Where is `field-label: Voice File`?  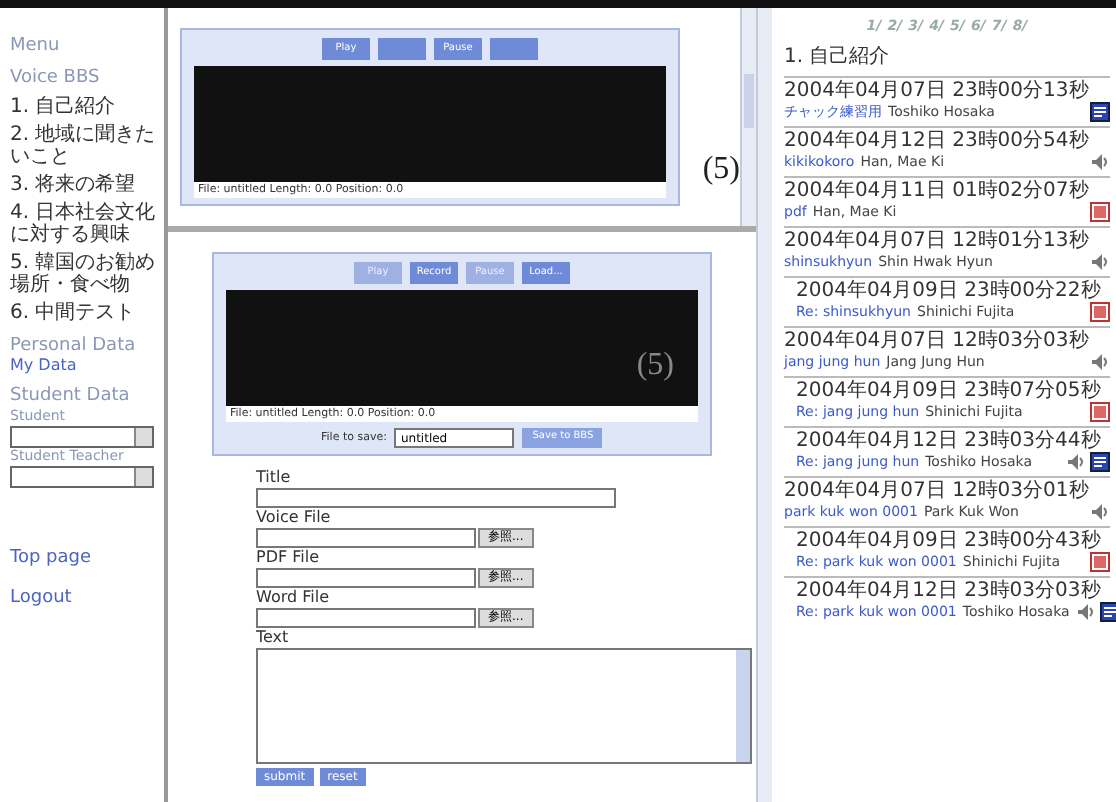
field-label: Voice File is located at coordinates (294, 518).